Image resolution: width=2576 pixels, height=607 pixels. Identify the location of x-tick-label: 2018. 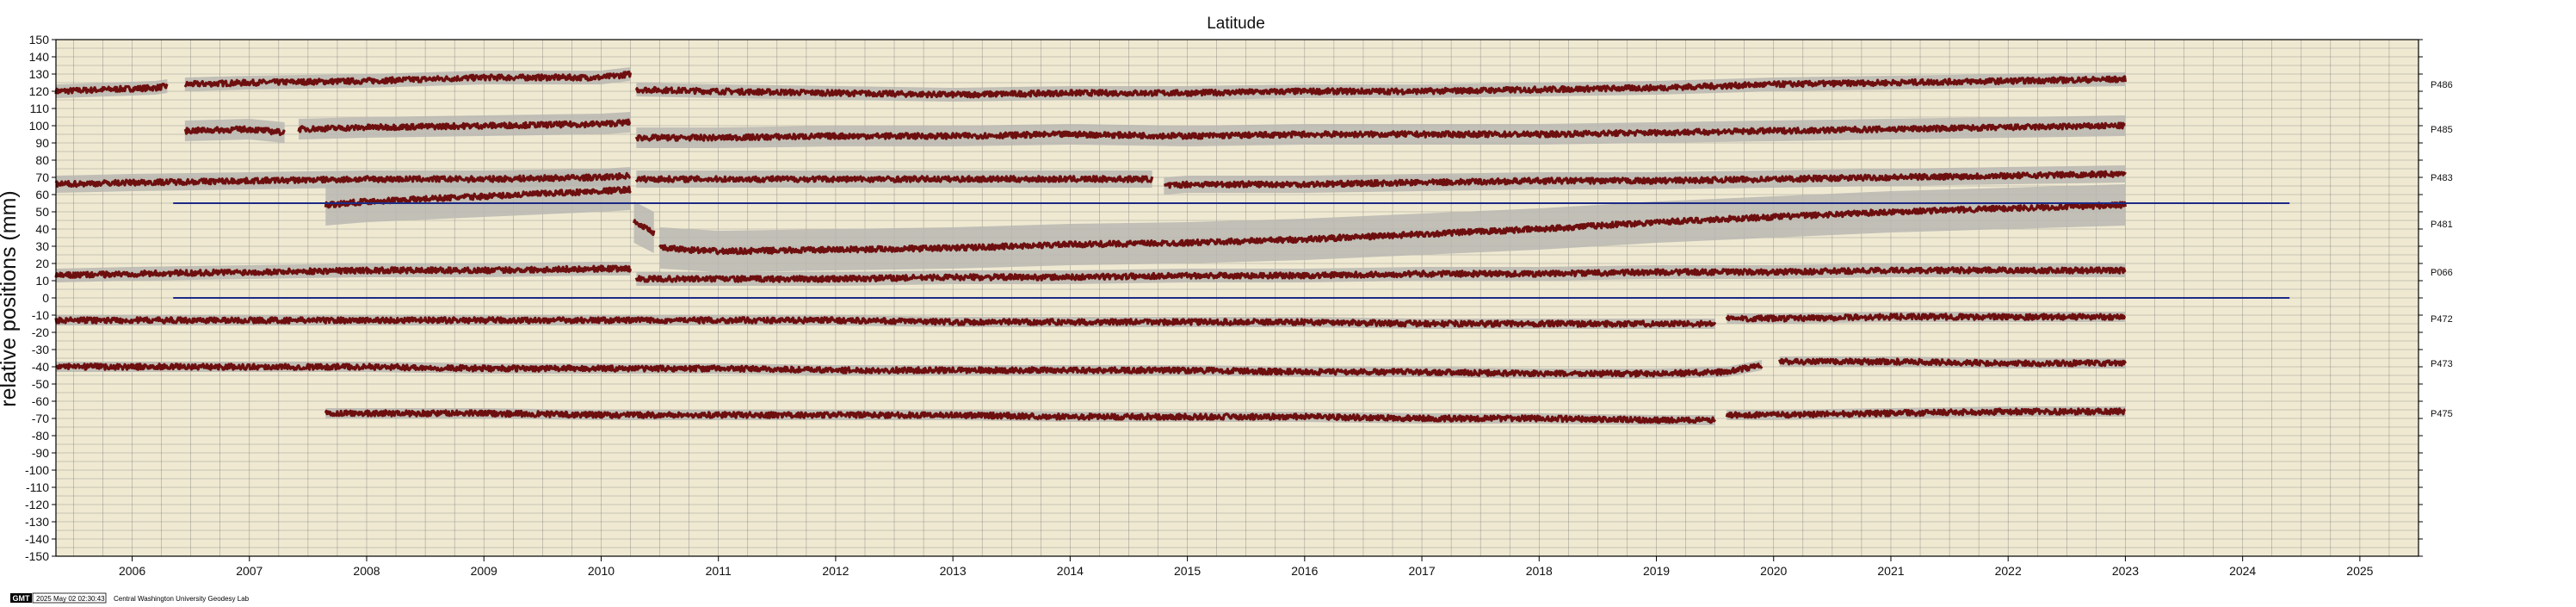
(1539, 571).